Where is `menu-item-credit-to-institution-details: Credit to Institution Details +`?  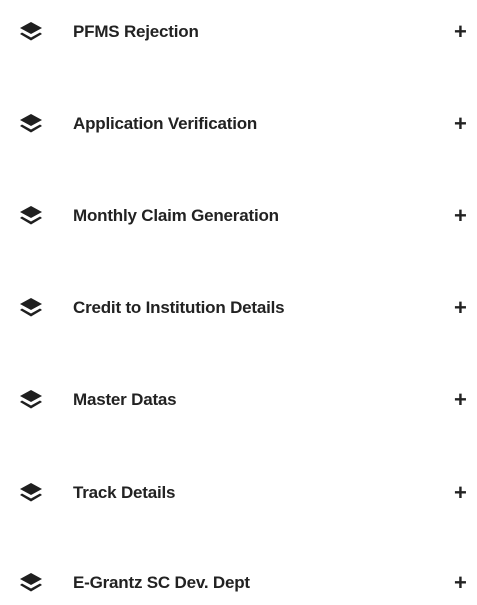
menu-item-credit-to-institution-details: Credit to Institution Details + is located at coordinates (238, 308).